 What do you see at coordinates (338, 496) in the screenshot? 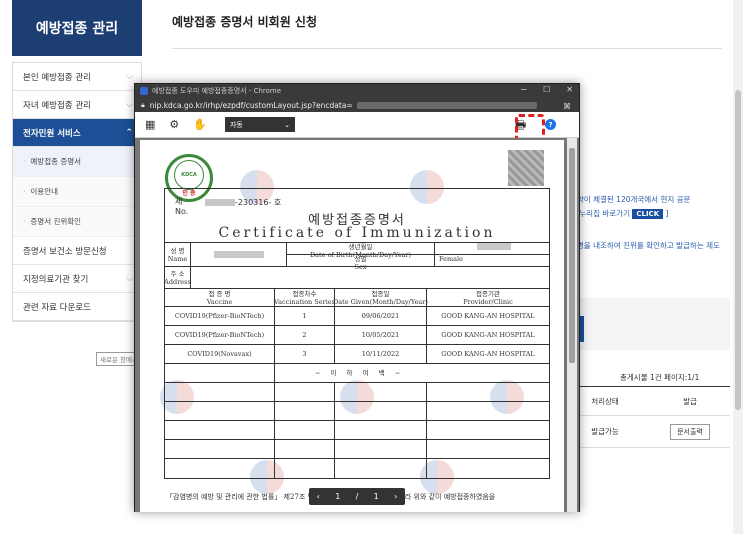
I see `page-current: 1` at bounding box center [338, 496].